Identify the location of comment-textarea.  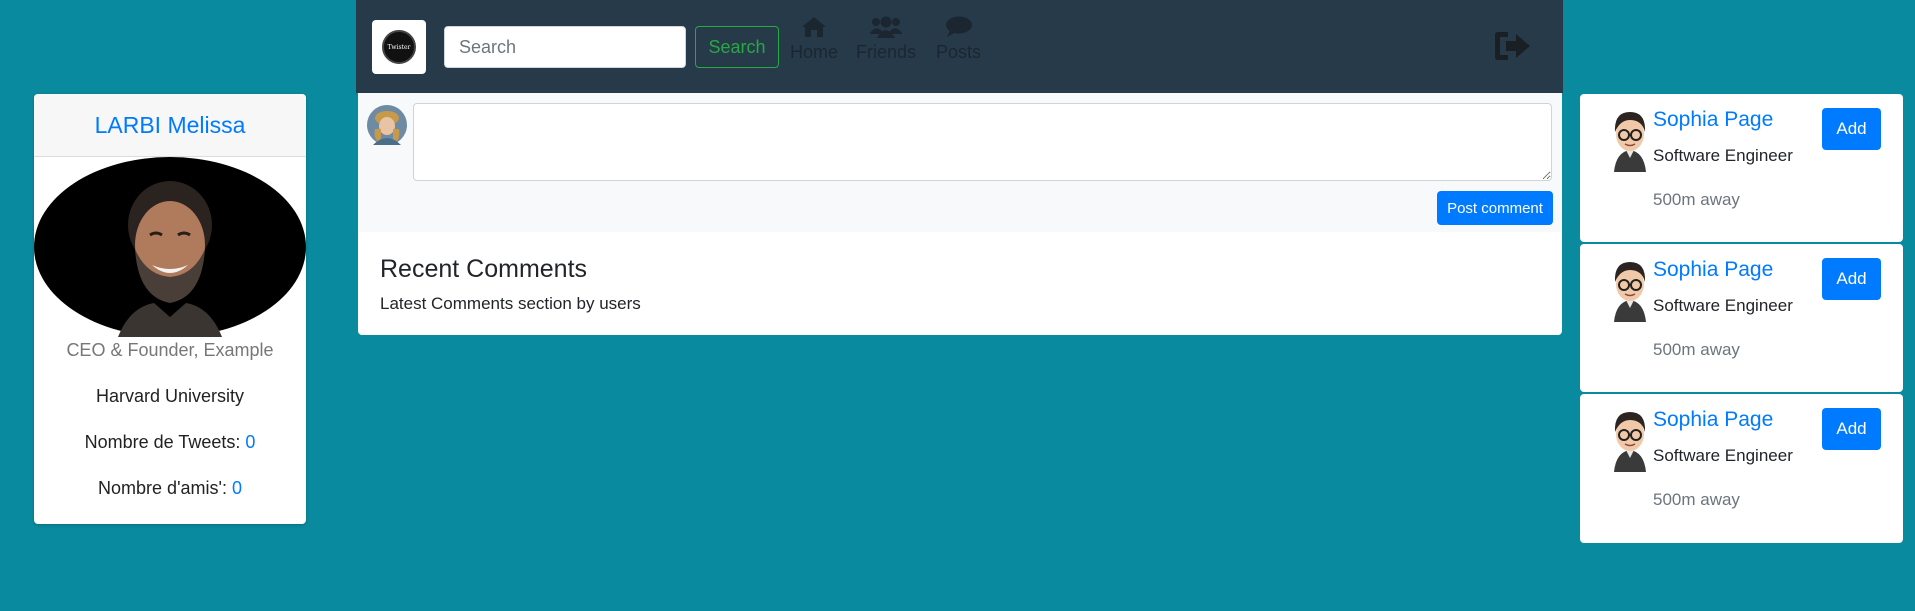
(982, 142).